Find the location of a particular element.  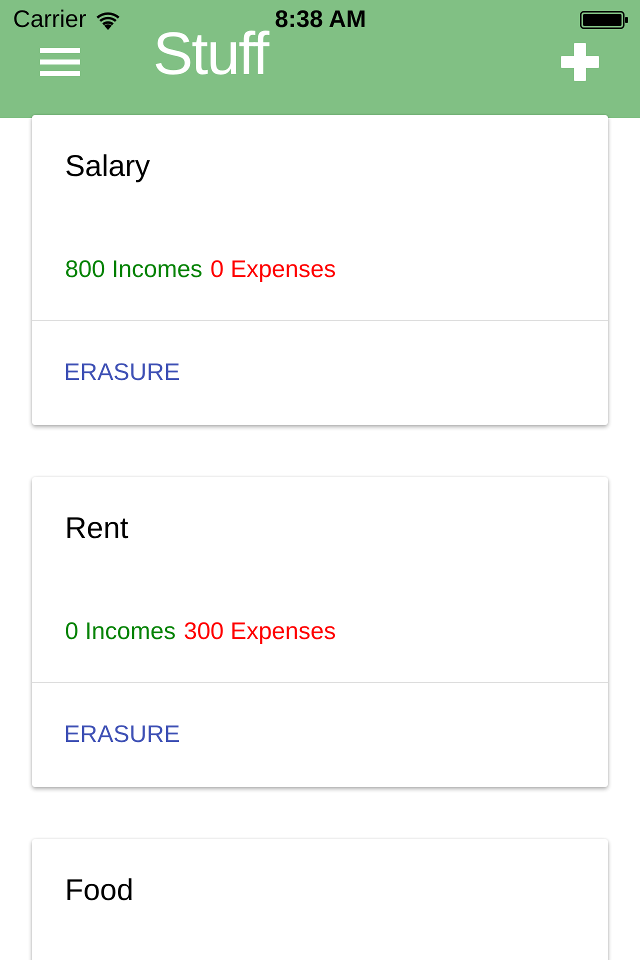

menu-button is located at coordinates (60, 62).